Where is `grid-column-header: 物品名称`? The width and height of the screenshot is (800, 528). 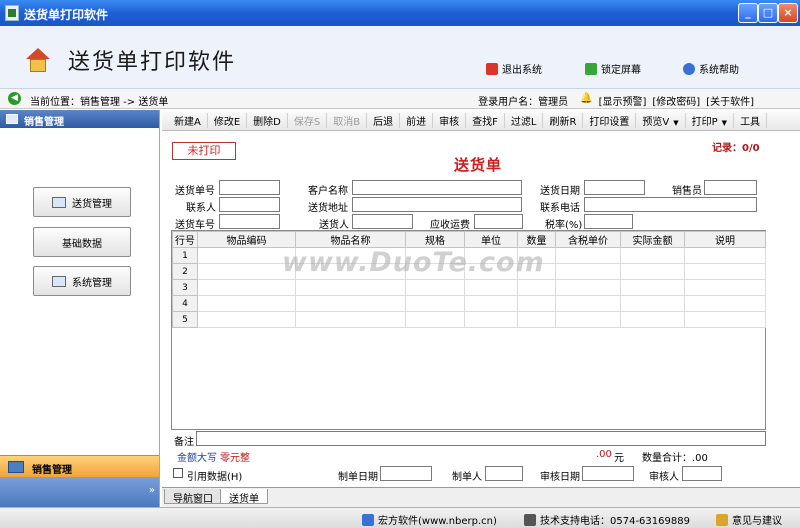 grid-column-header: 物品名称 is located at coordinates (350, 239).